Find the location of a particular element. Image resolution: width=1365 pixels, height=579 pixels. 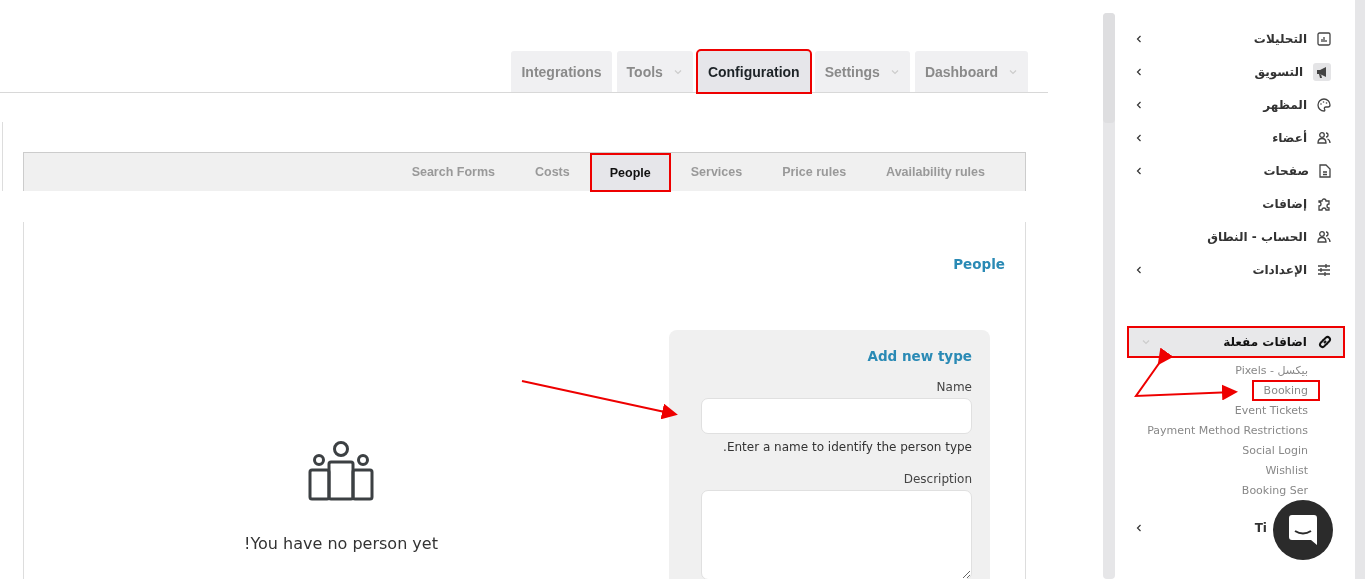

nav-tab: Configuration is located at coordinates (753, 71).